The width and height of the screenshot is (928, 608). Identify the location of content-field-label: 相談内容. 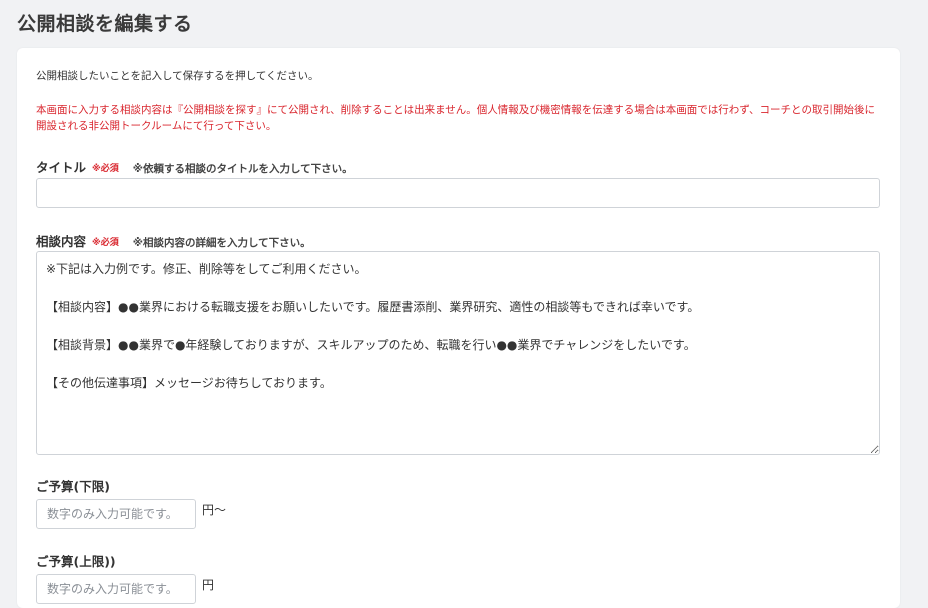
(61, 241).